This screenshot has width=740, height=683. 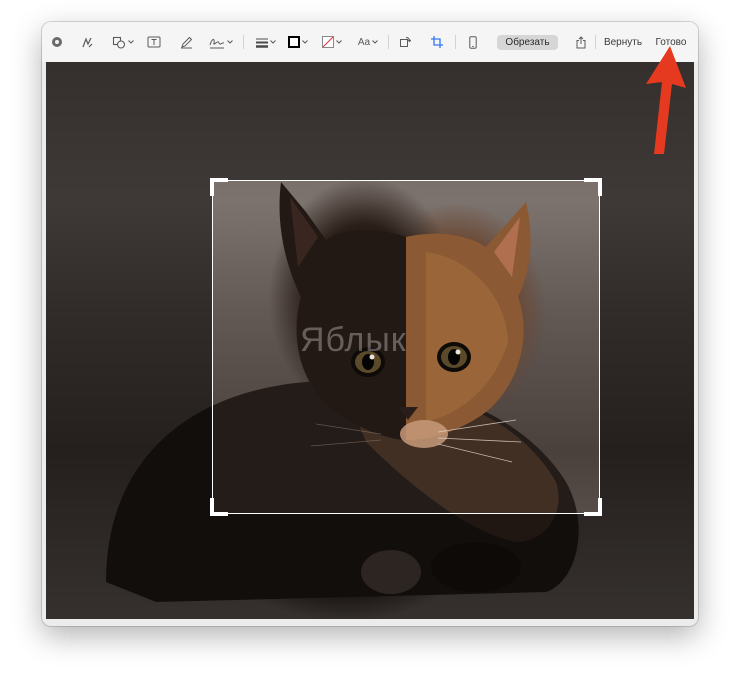 I want to click on text-box-icon, so click(x=154, y=42).